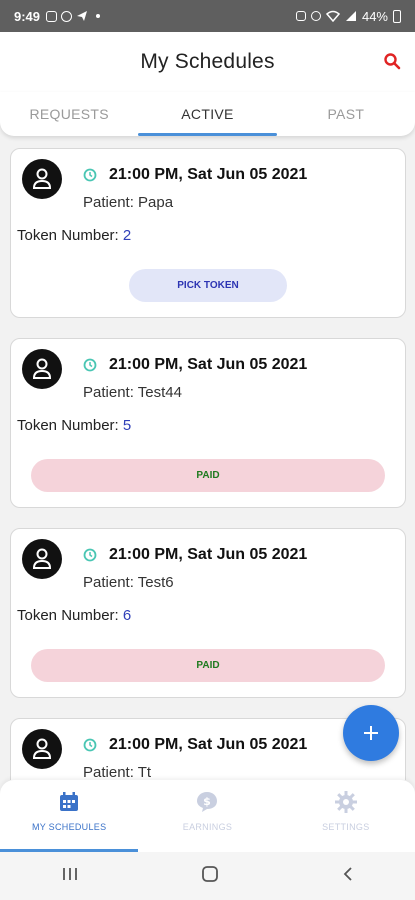  What do you see at coordinates (27, 16) in the screenshot?
I see `status-time: 9:49` at bounding box center [27, 16].